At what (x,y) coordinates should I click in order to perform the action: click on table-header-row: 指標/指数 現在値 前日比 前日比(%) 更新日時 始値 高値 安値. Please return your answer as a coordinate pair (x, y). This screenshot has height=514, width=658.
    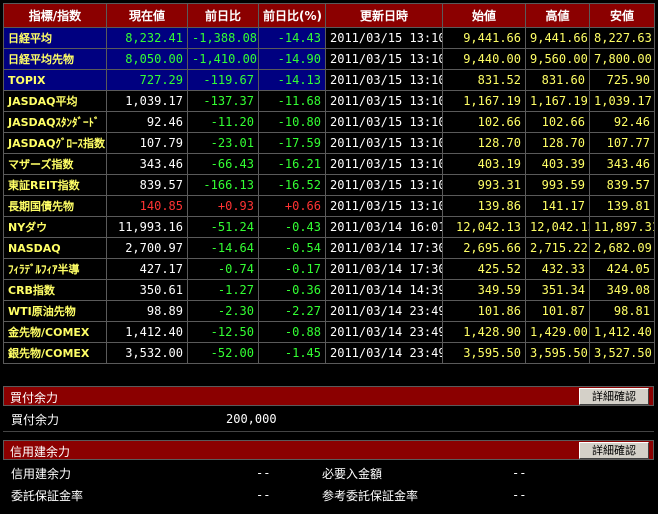
    Looking at the image, I should click on (329, 15).